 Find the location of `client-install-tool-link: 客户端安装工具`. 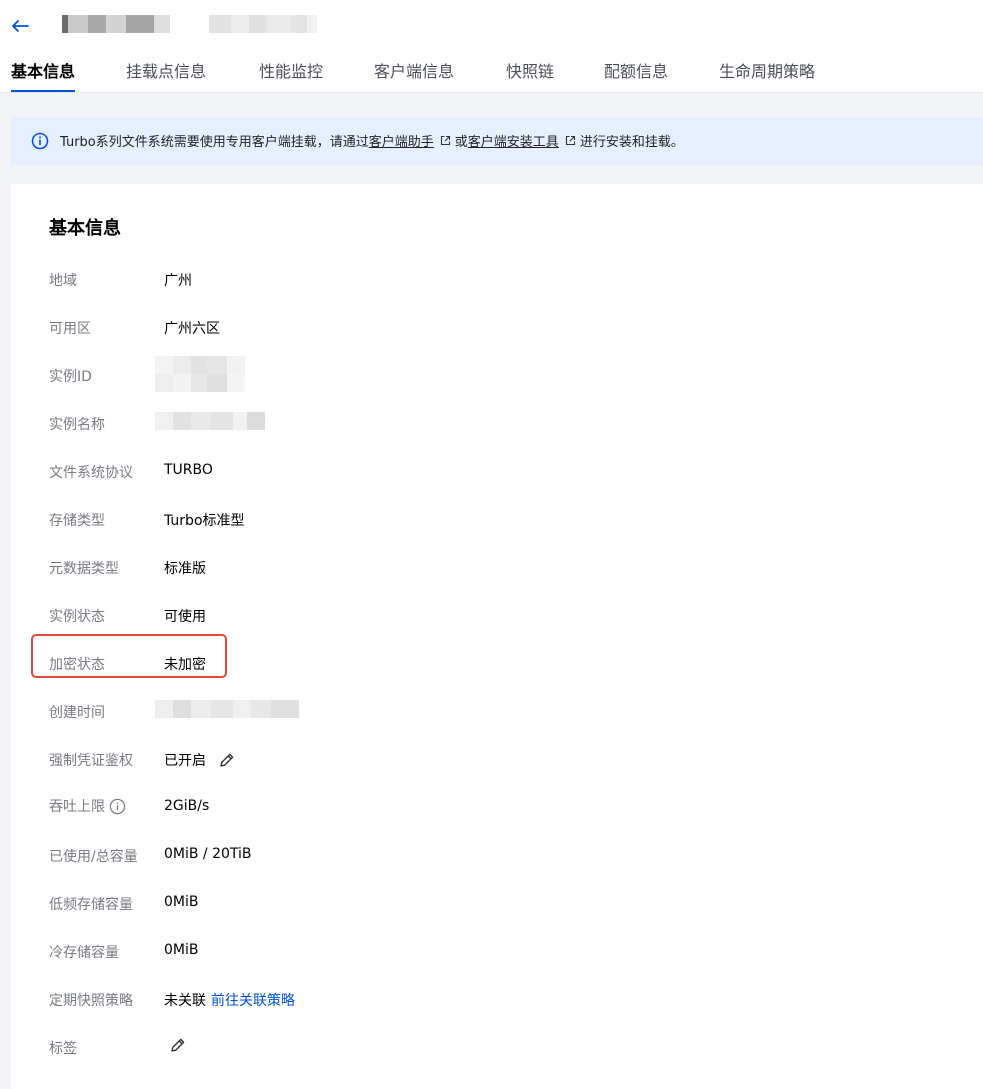

client-install-tool-link: 客户端安装工具 is located at coordinates (513, 140).